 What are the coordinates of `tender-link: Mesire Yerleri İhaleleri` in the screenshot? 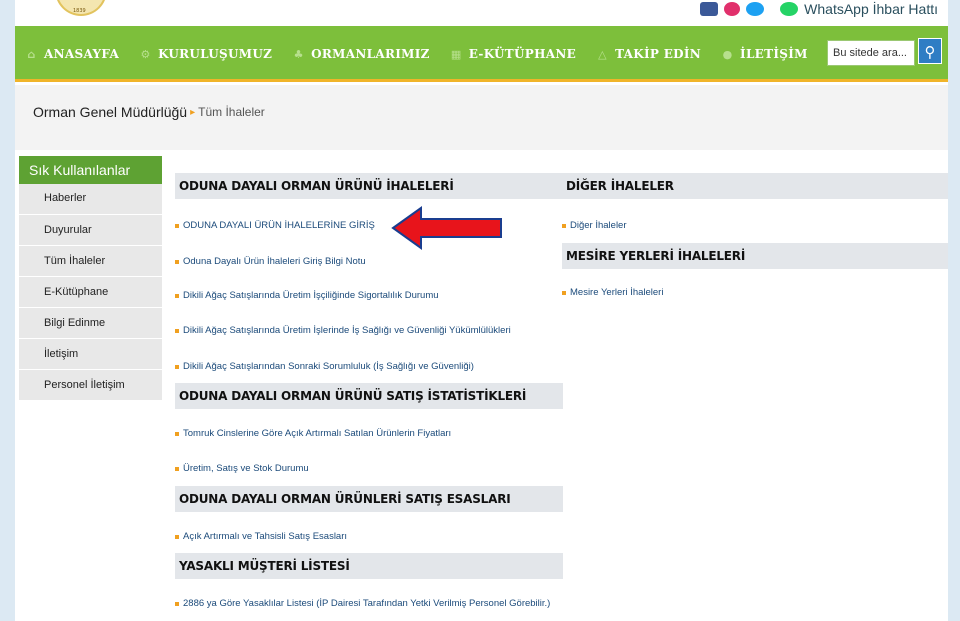 It's located at (612, 292).